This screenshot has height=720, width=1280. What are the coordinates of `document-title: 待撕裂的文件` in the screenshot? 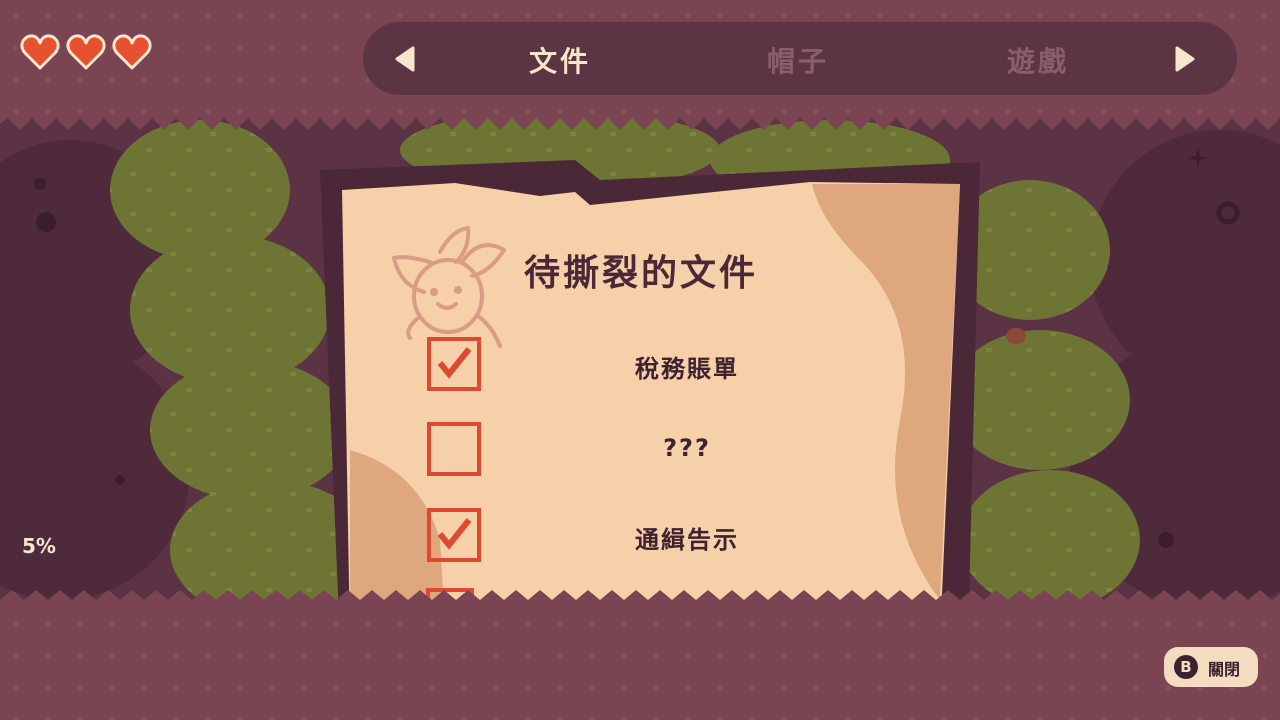 It's located at (641, 273).